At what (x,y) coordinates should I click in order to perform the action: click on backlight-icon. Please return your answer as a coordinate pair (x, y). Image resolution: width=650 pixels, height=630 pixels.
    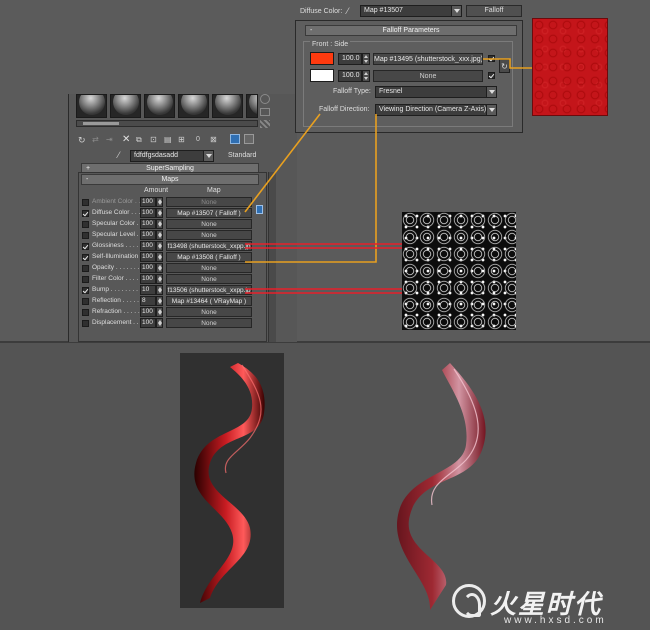
    Looking at the image, I should click on (265, 112).